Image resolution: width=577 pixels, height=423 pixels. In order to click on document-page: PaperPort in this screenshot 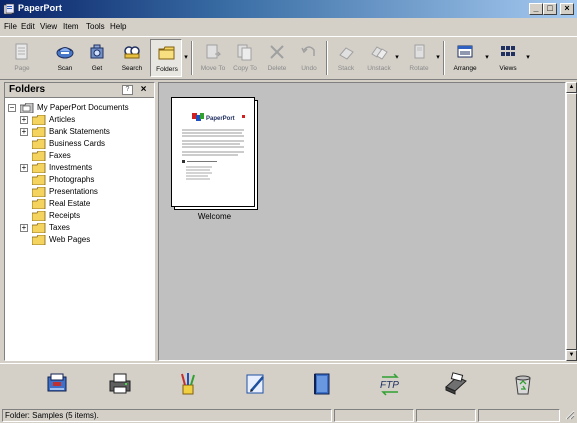, I will do `click(213, 152)`.